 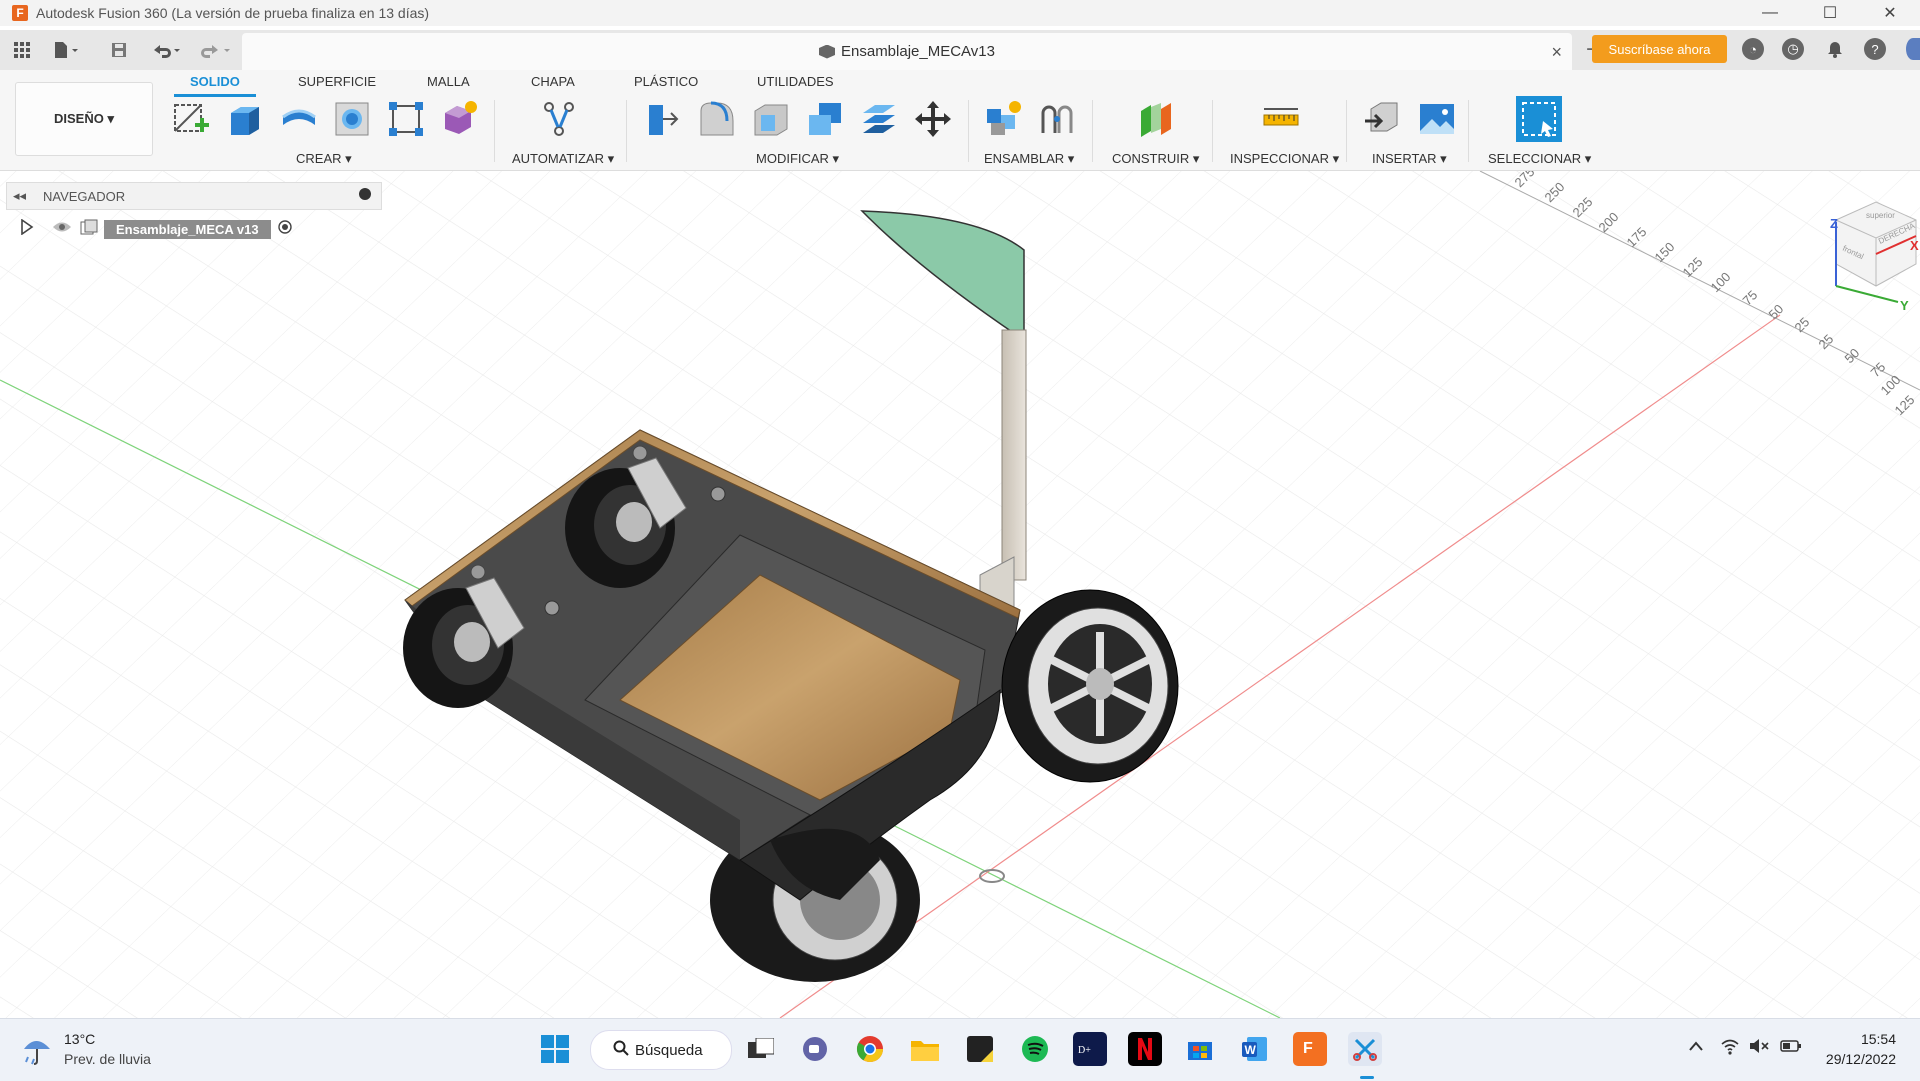 What do you see at coordinates (24, 196) in the screenshot?
I see `collapse-panel-icon: ◂◂` at bounding box center [24, 196].